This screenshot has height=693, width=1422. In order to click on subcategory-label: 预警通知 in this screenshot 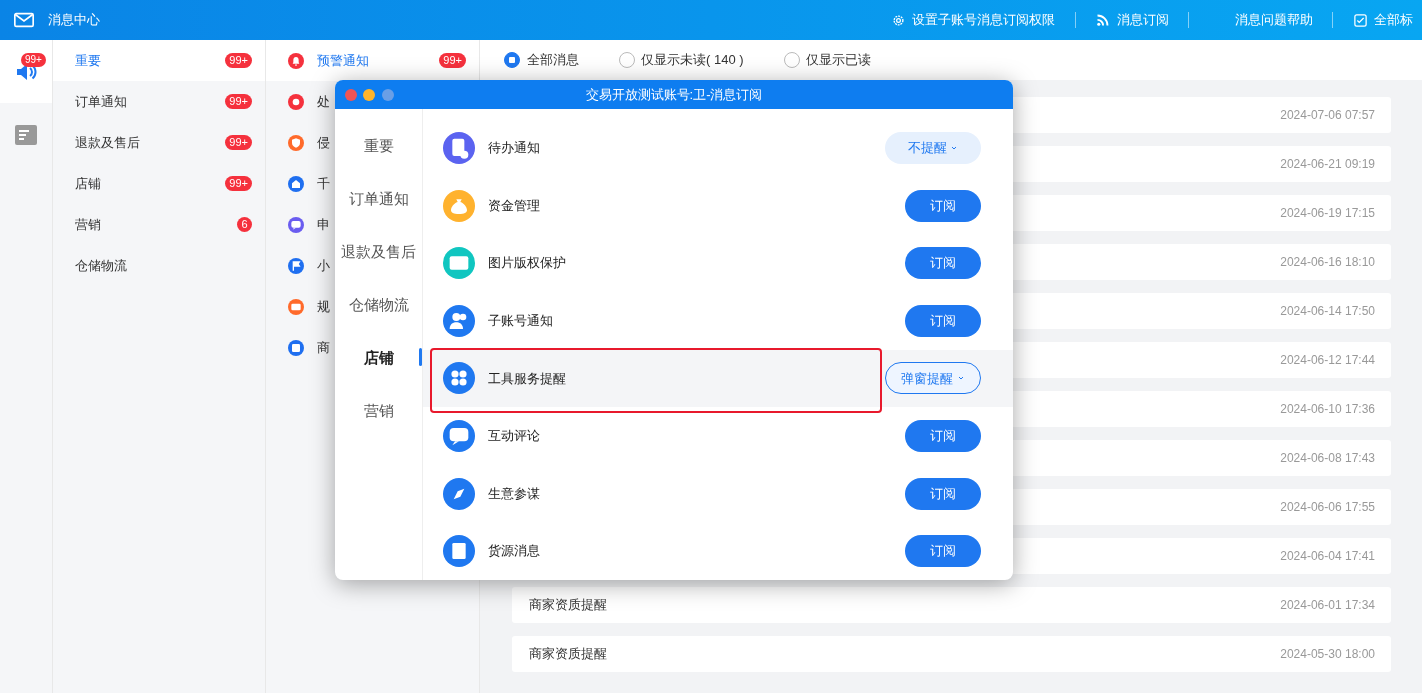, I will do `click(343, 60)`.